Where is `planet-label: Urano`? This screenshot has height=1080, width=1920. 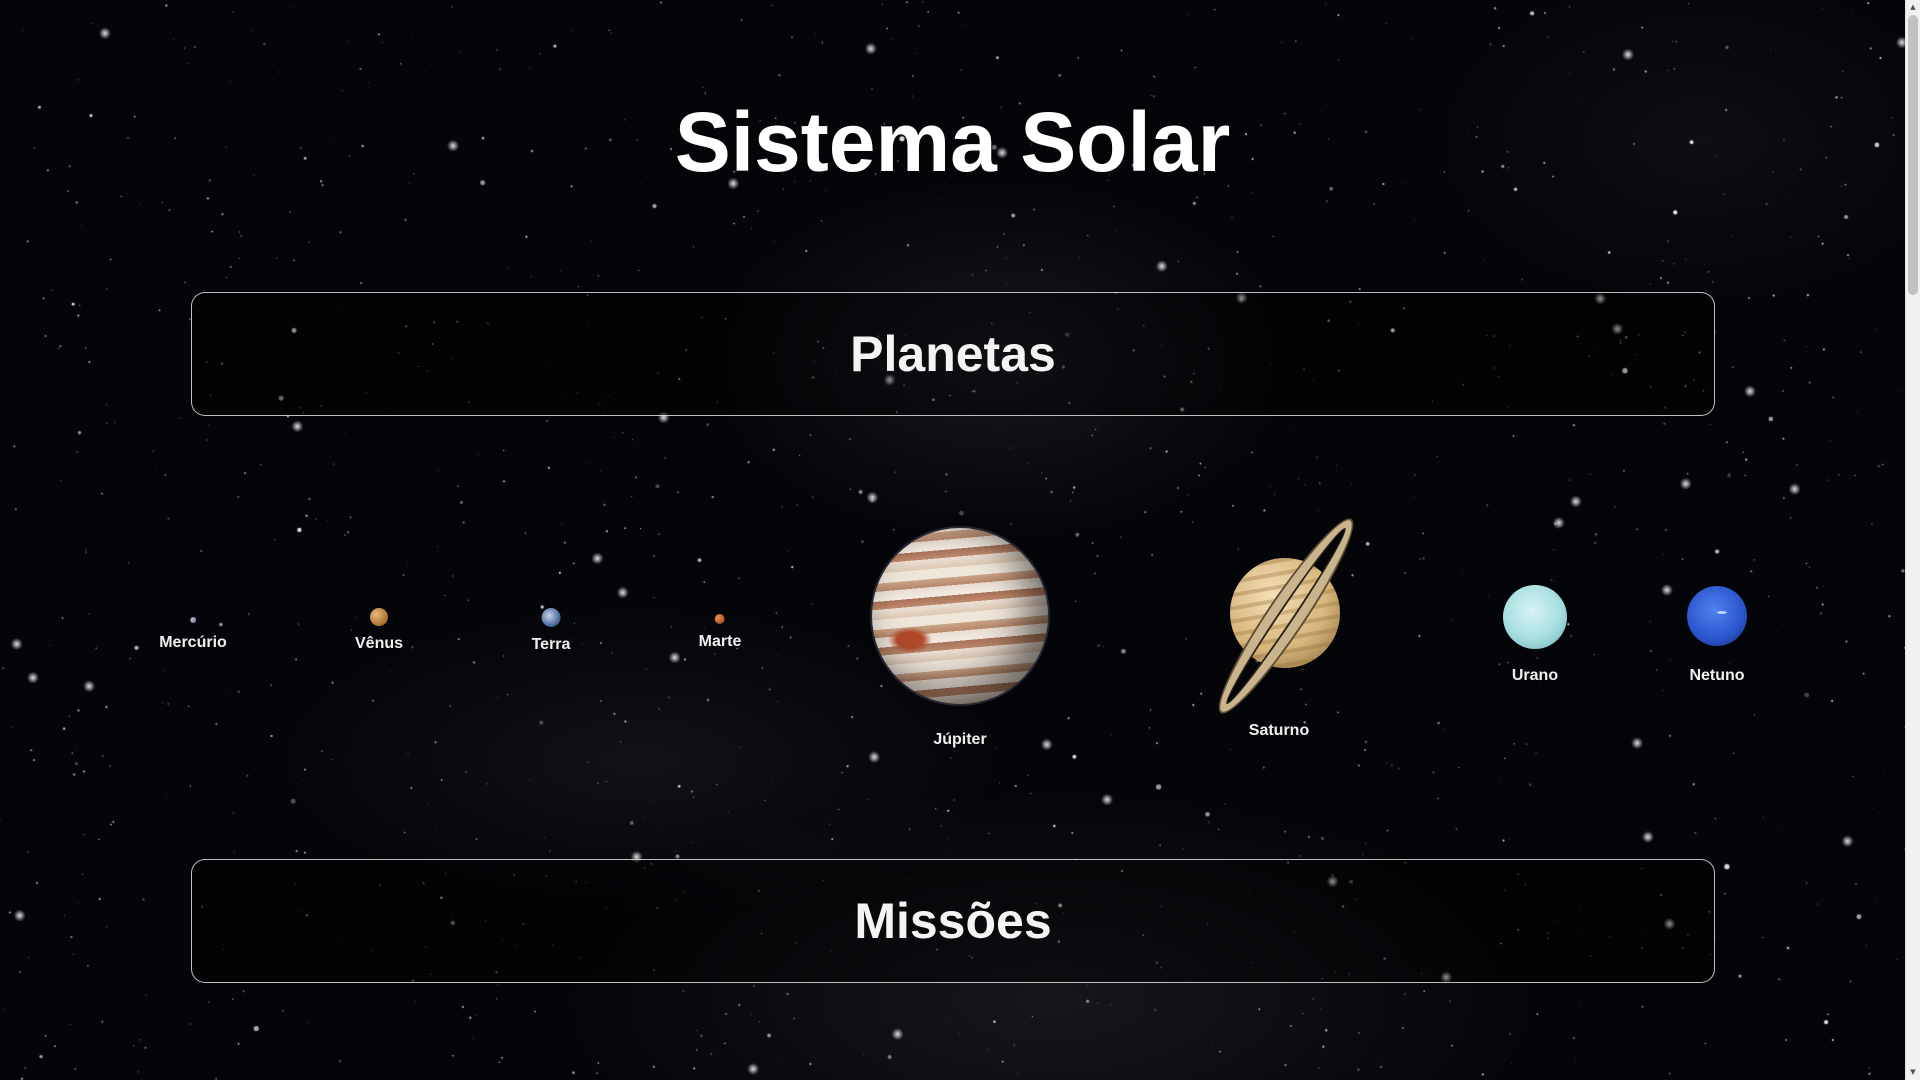
planet-label: Urano is located at coordinates (1535, 675).